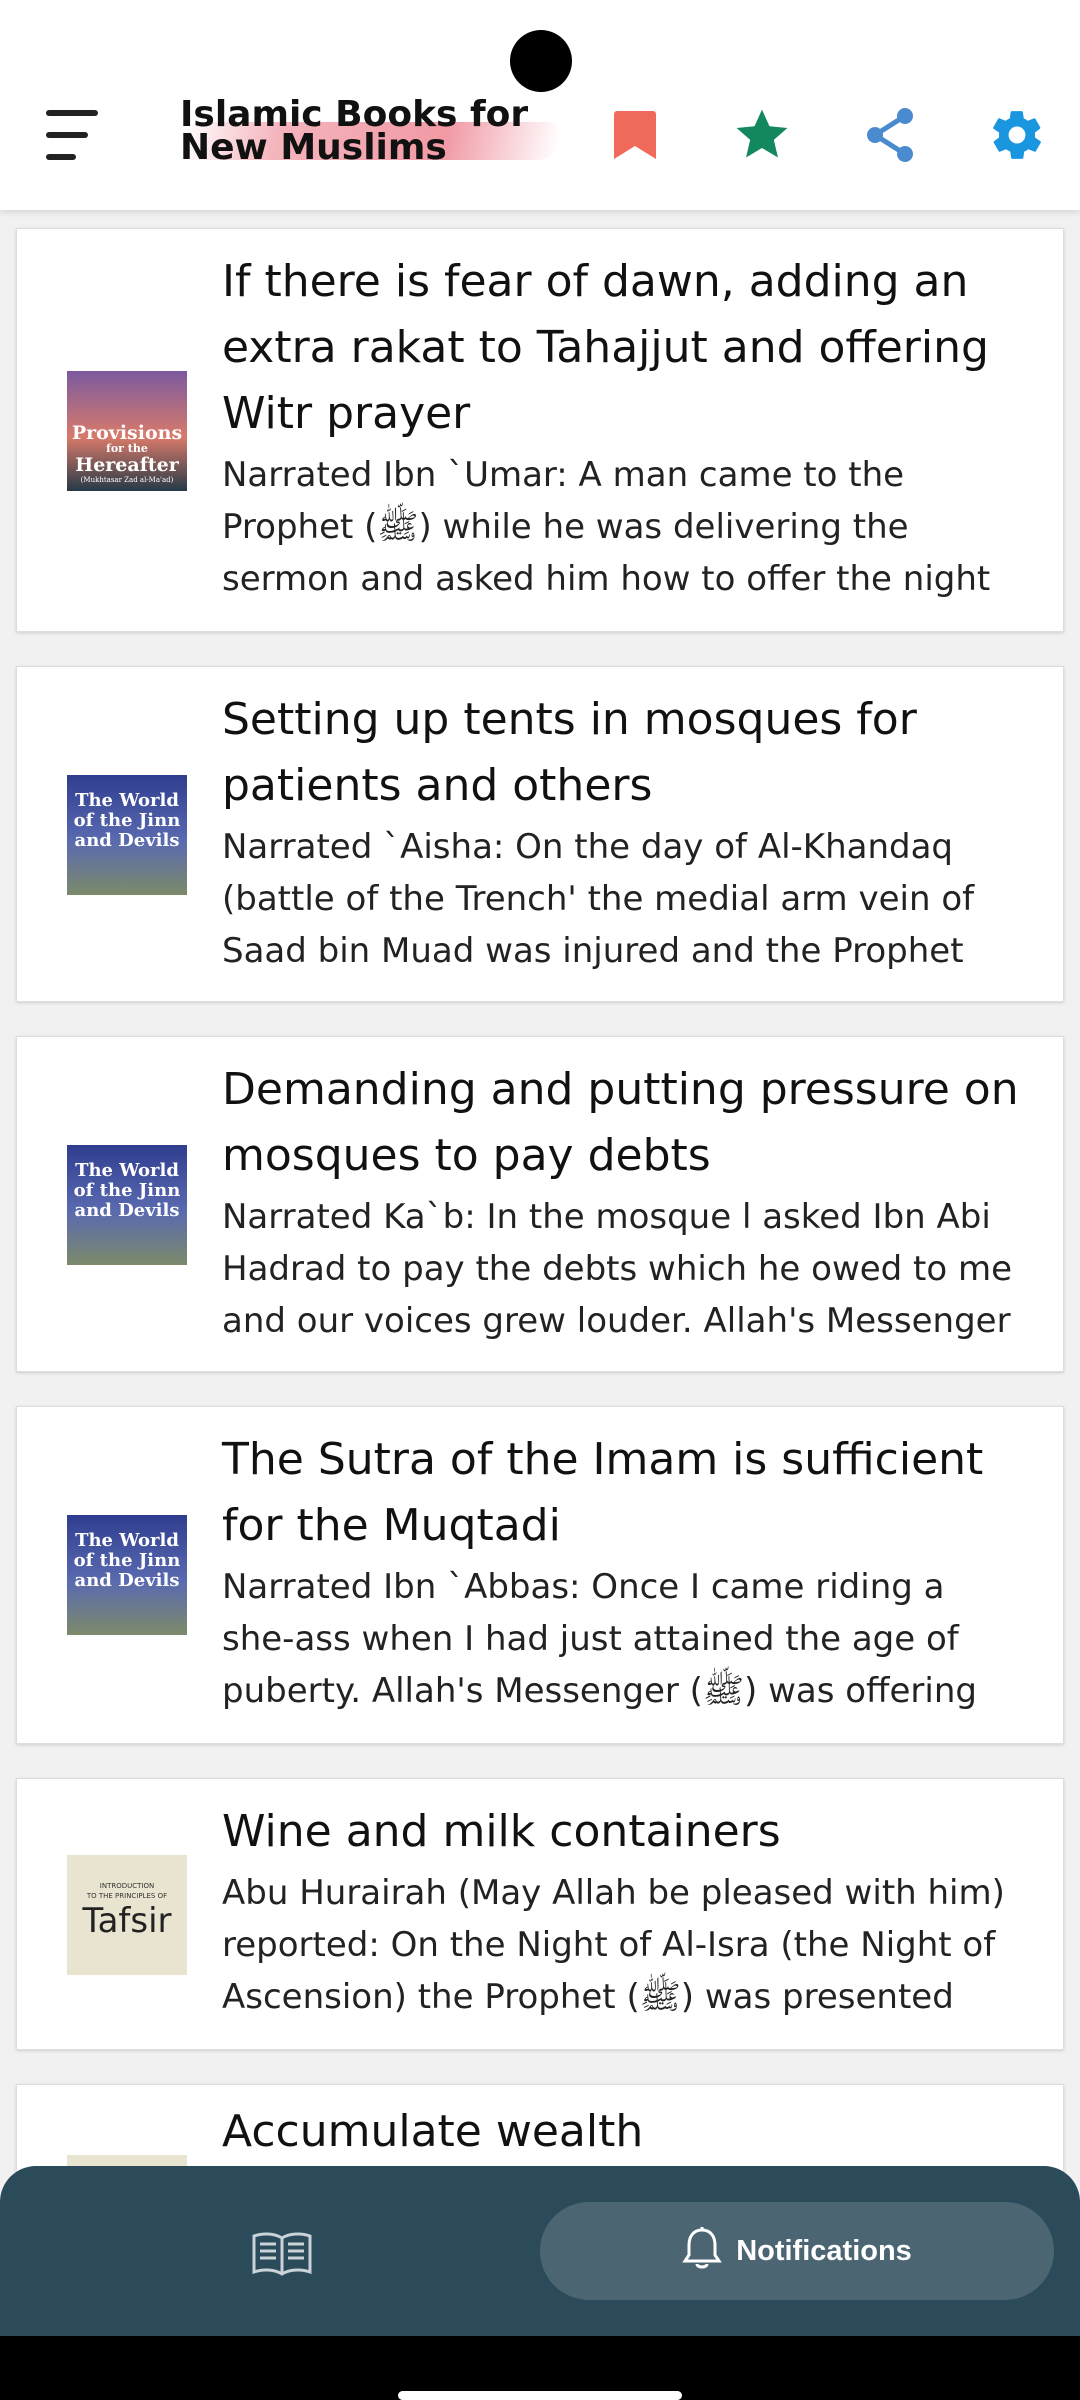 This screenshot has height=2400, width=1080. What do you see at coordinates (501, 1831) in the screenshot?
I see `item-title: Wine and milk containers` at bounding box center [501, 1831].